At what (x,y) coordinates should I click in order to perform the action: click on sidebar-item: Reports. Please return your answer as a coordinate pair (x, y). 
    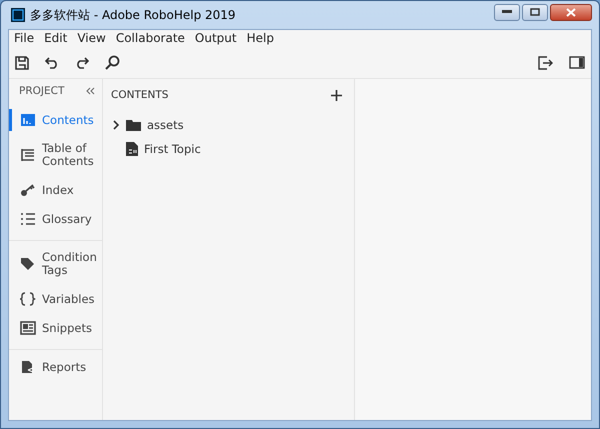
    Looking at the image, I should click on (55, 367).